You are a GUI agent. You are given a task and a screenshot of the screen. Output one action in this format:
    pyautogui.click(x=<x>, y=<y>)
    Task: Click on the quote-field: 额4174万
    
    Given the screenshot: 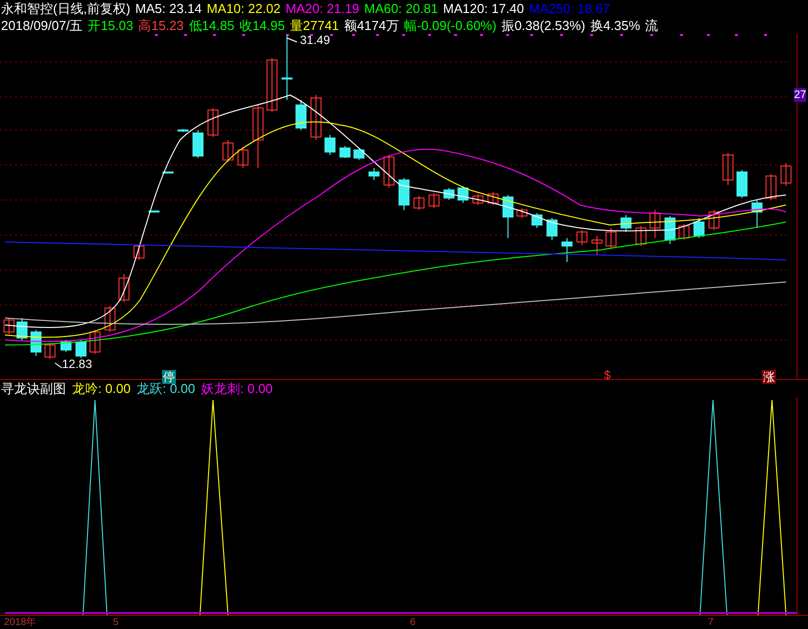 What is the action you would take?
    pyautogui.click(x=371, y=25)
    